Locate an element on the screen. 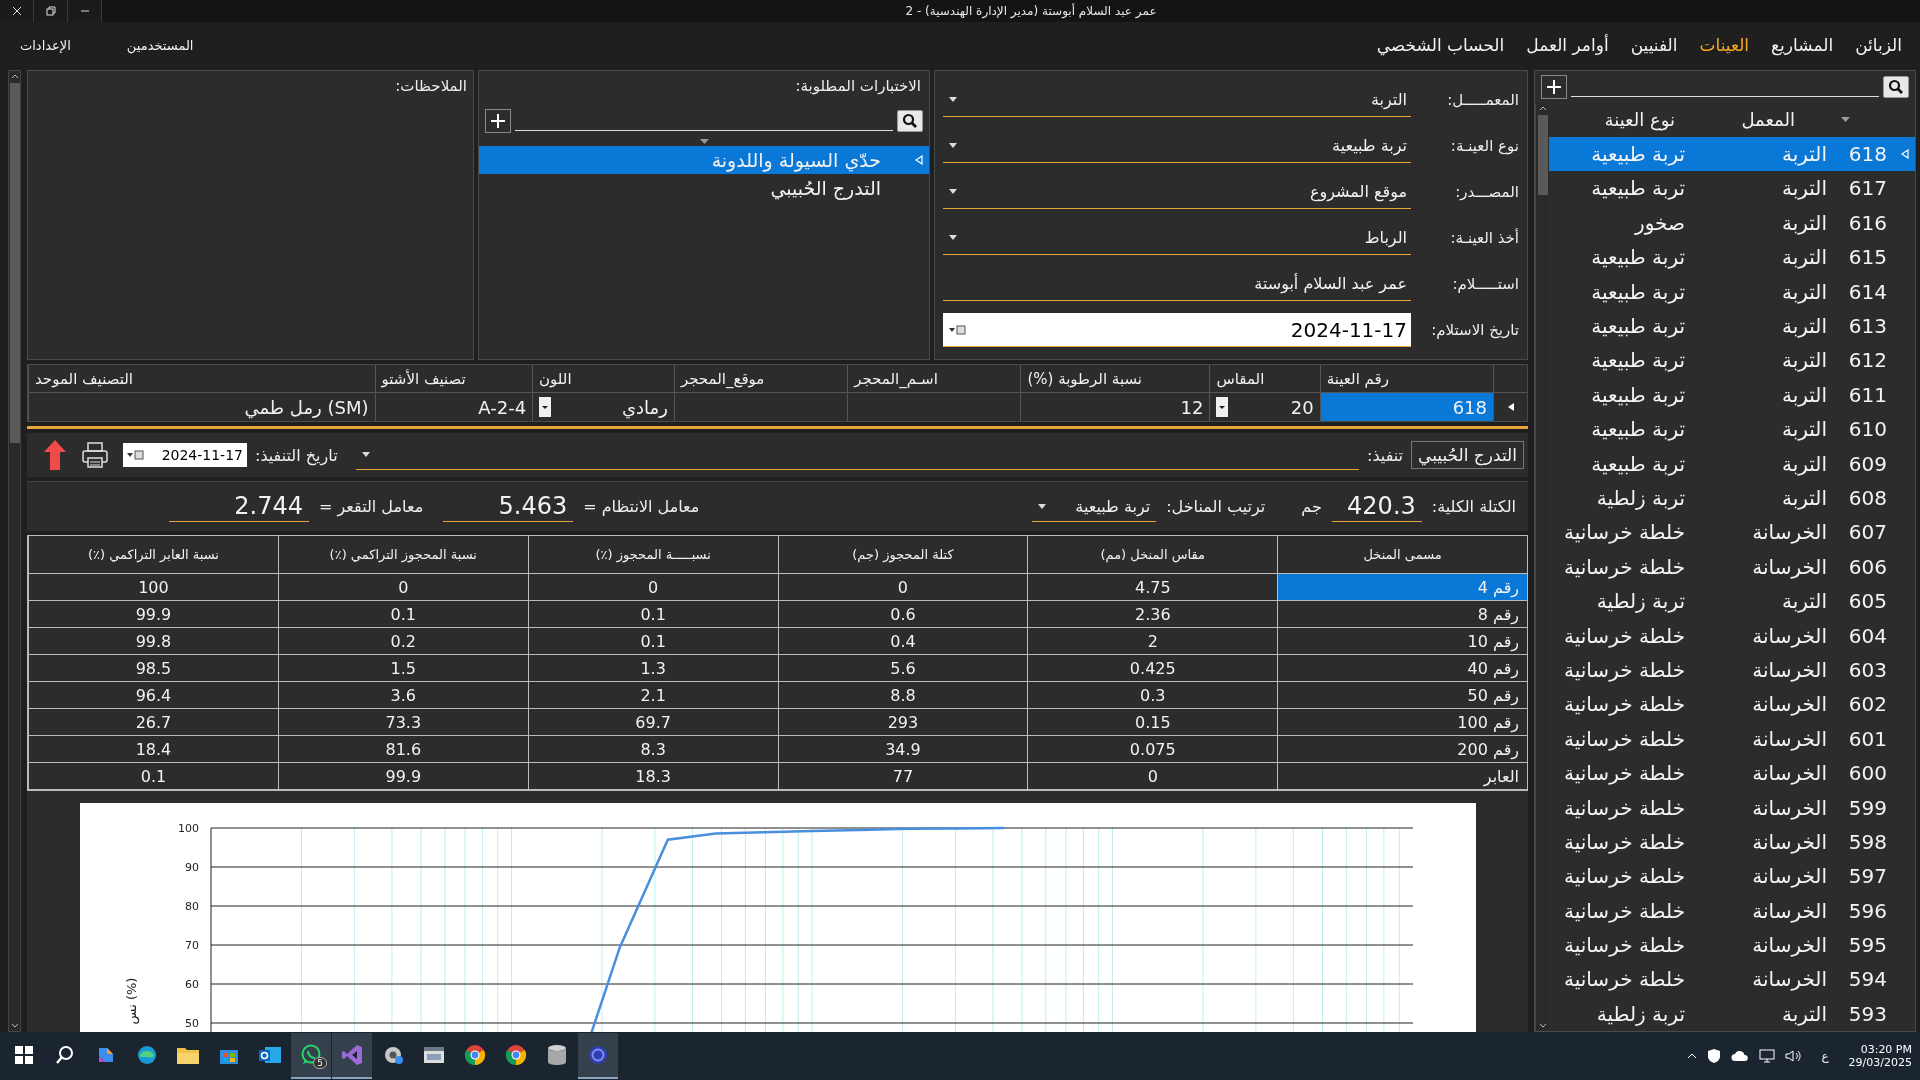 The width and height of the screenshot is (1920, 1080). table-cell: 0.1 is located at coordinates (652, 641).